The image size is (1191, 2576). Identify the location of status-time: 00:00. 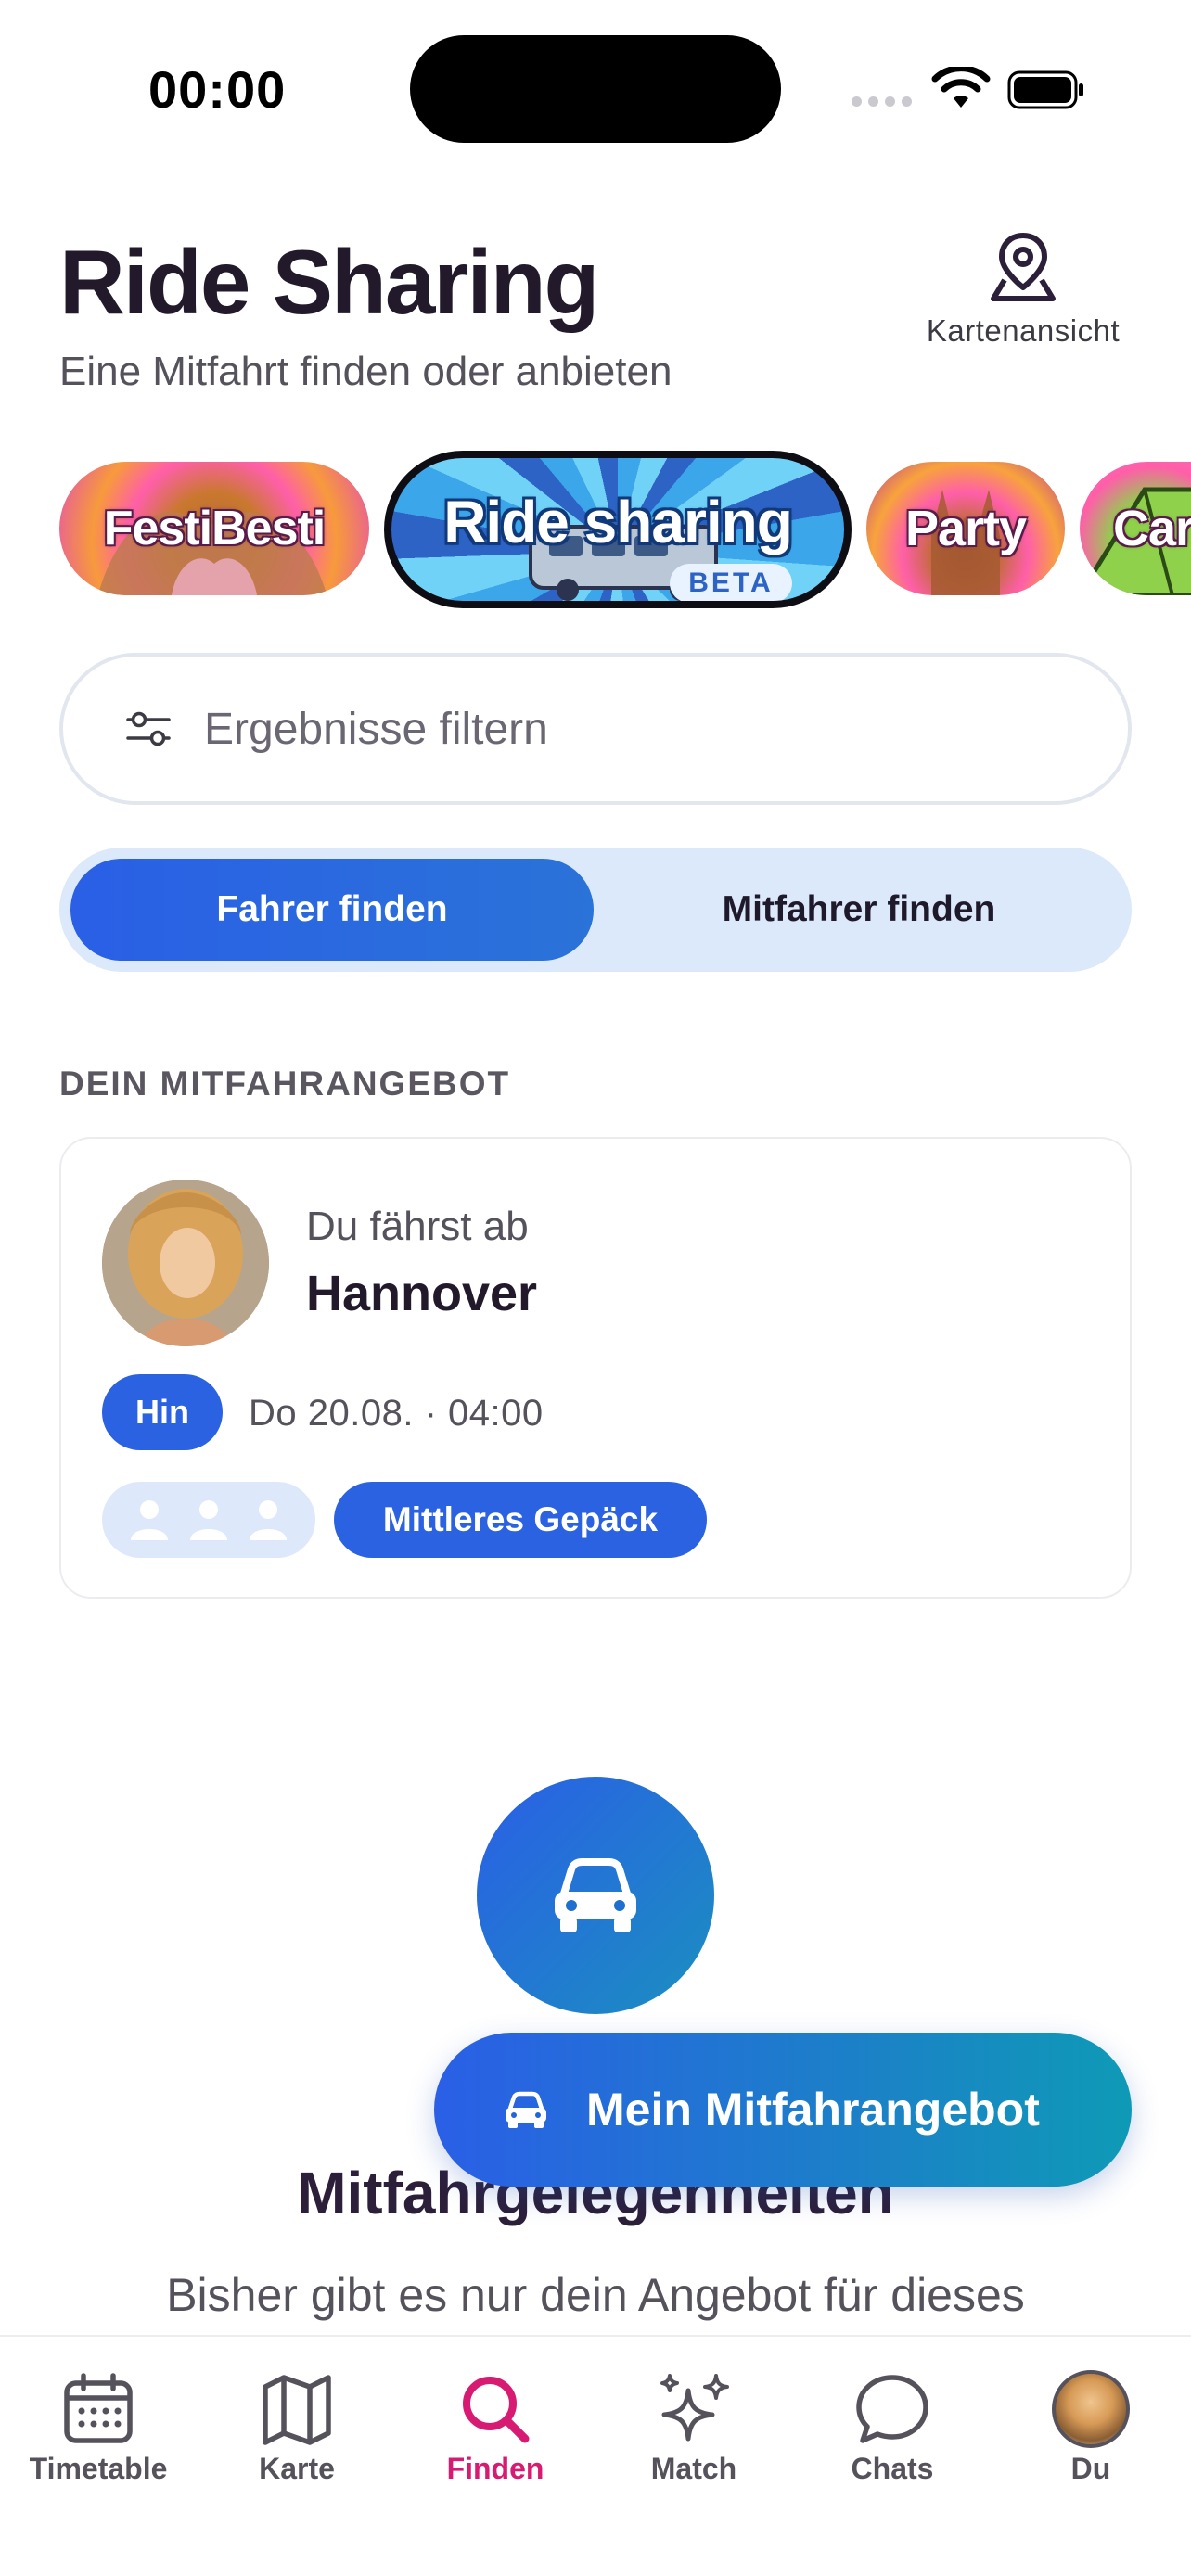
(217, 89).